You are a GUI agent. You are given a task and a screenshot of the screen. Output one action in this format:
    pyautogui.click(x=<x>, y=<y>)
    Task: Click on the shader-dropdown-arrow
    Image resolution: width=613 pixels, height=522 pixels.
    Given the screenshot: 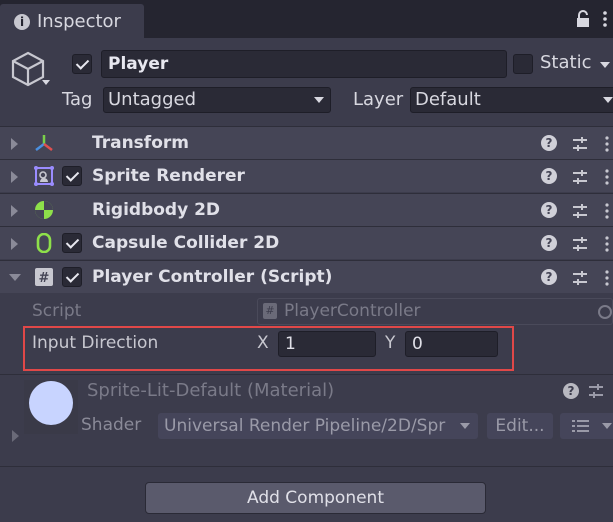 What is the action you would take?
    pyautogui.click(x=465, y=426)
    